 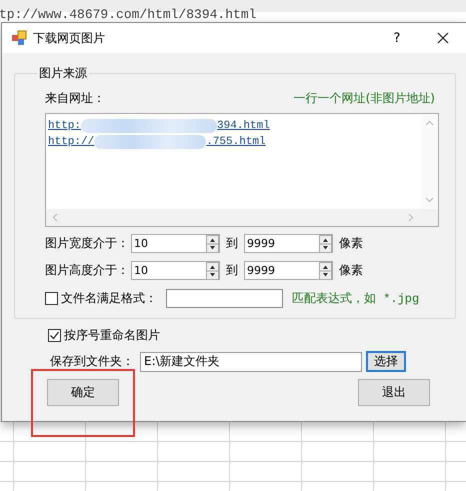 What do you see at coordinates (224, 298) in the screenshot?
I see `pattern-field` at bounding box center [224, 298].